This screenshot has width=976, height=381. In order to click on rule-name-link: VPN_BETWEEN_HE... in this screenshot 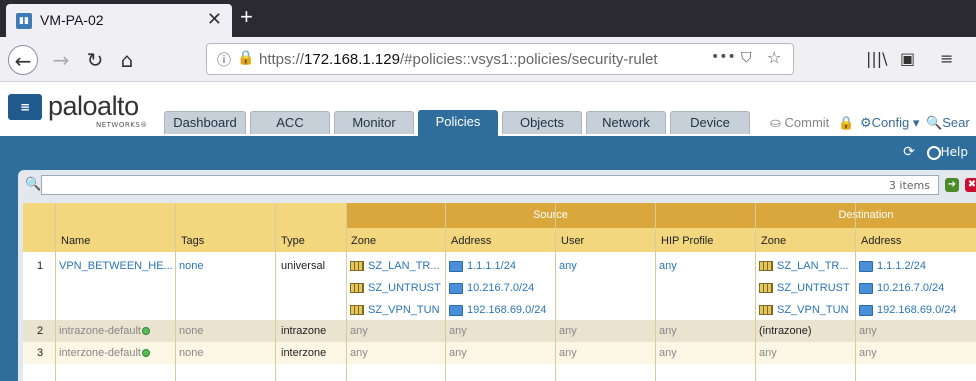, I will do `click(116, 266)`.